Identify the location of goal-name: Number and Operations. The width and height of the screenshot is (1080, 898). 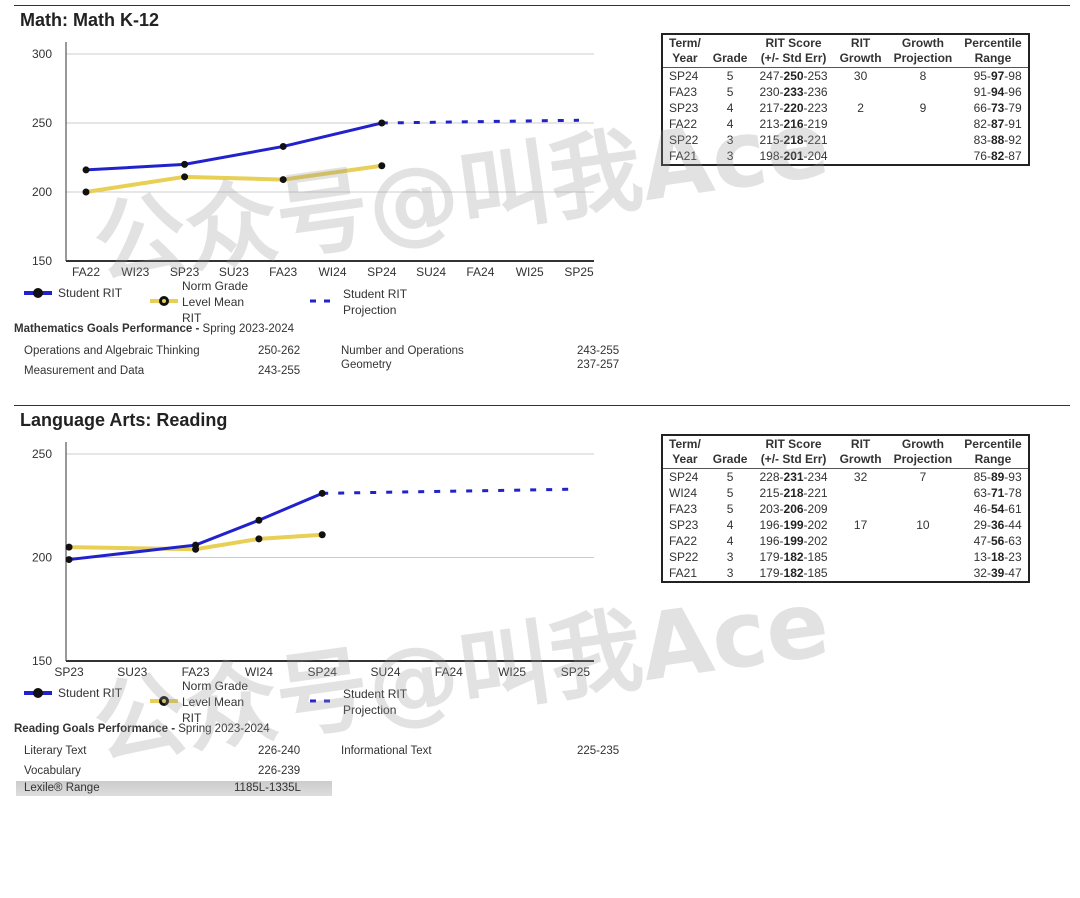
(402, 351).